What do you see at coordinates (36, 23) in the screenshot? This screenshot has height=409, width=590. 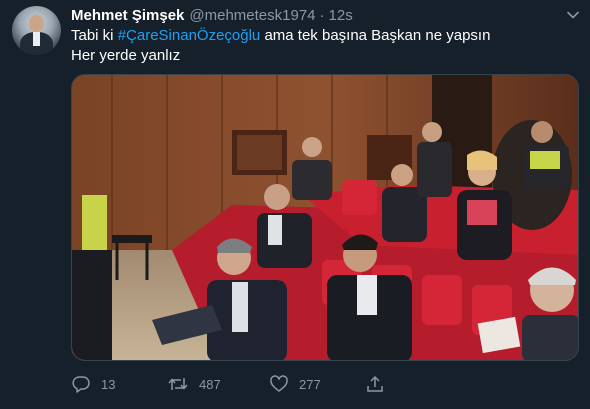 I see `avatar-face` at bounding box center [36, 23].